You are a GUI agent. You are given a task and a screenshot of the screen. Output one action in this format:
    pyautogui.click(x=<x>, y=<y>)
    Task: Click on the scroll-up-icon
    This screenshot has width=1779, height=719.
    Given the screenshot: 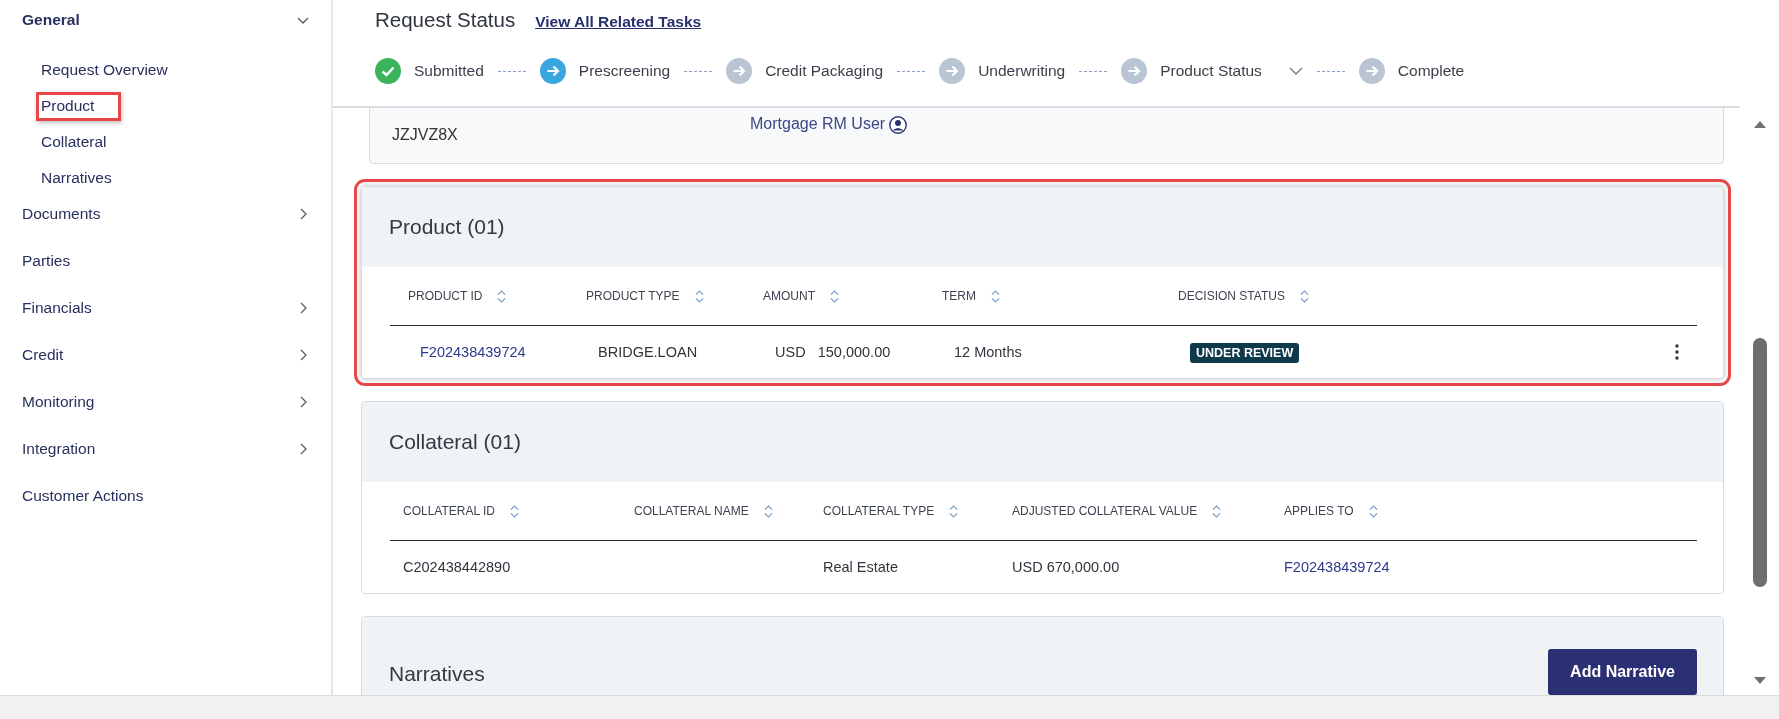 What is the action you would take?
    pyautogui.click(x=1759, y=124)
    